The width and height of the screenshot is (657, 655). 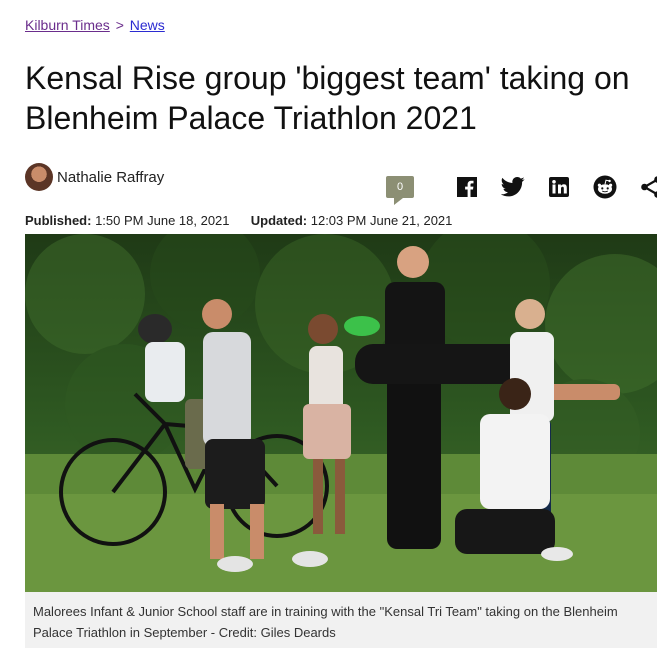 What do you see at coordinates (559, 187) in the screenshot?
I see `linkedin-icon` at bounding box center [559, 187].